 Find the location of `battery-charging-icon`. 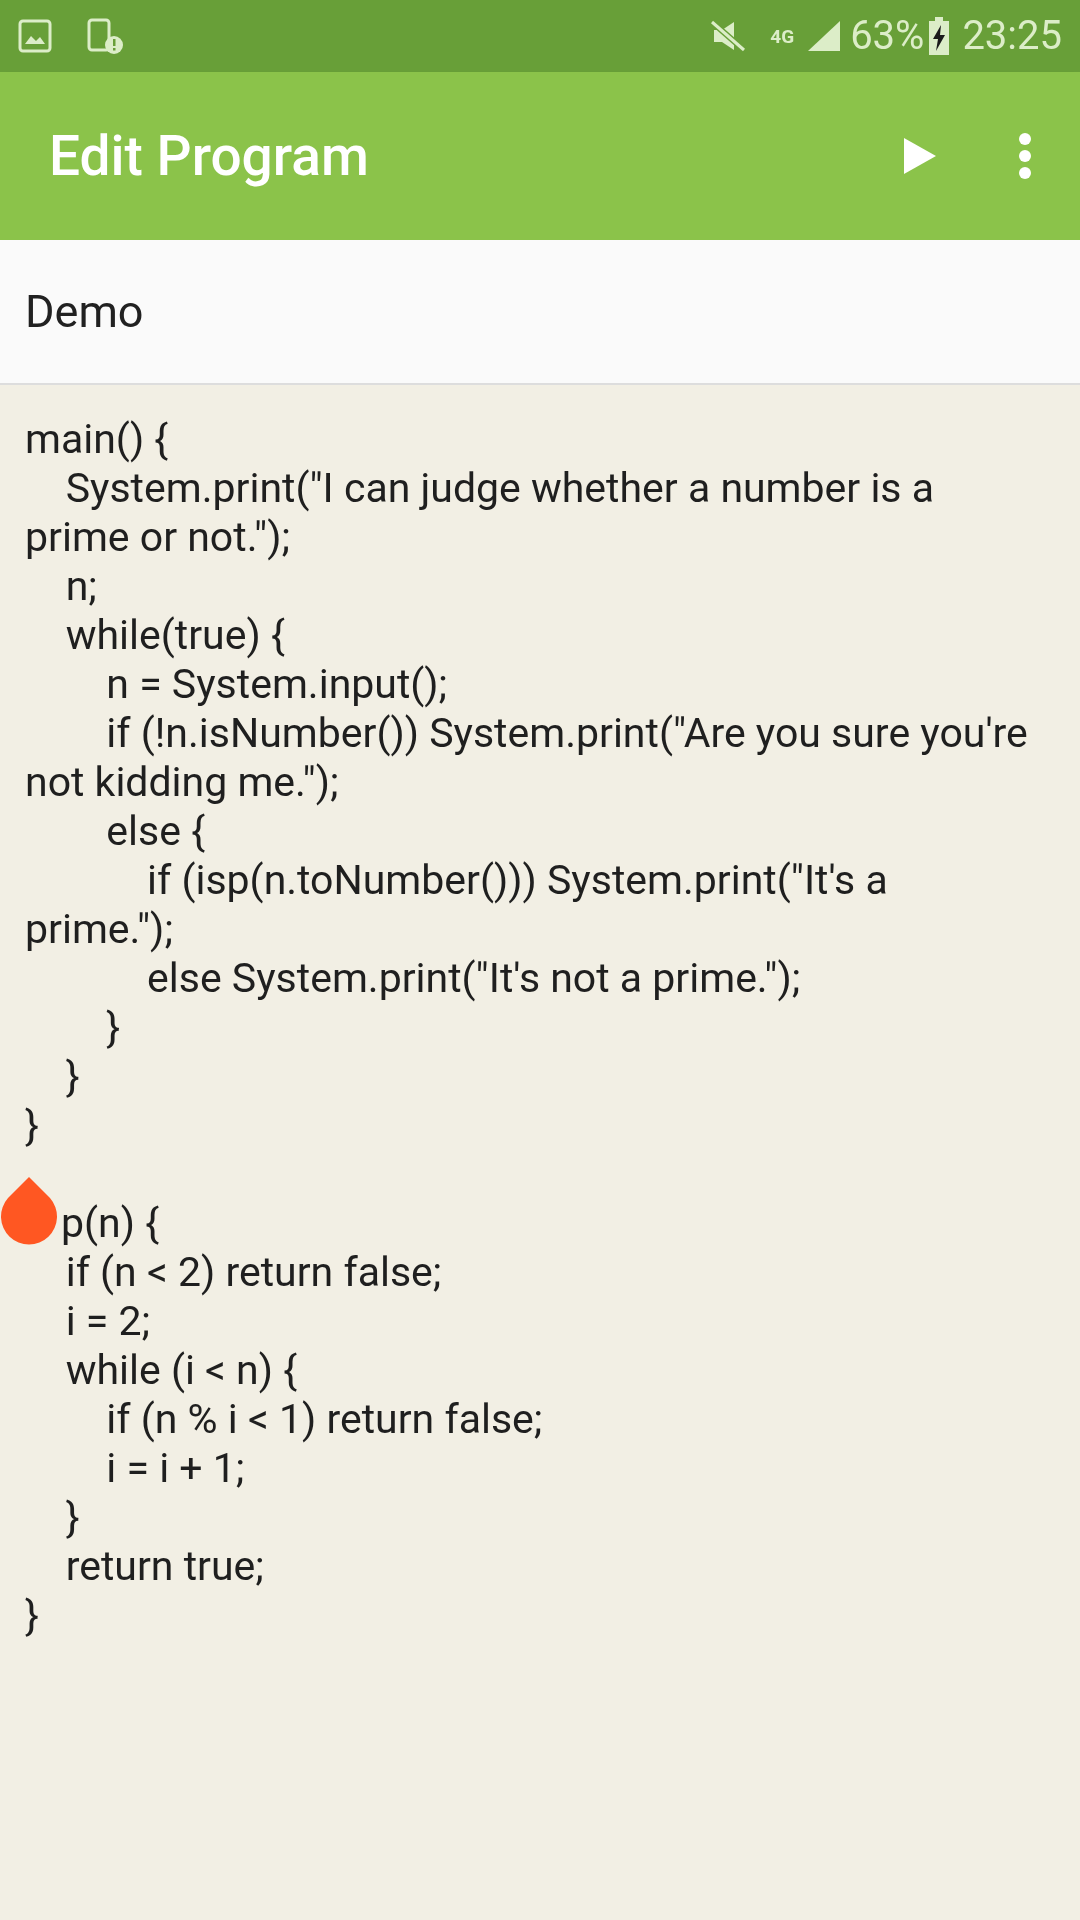

battery-charging-icon is located at coordinates (939, 36).